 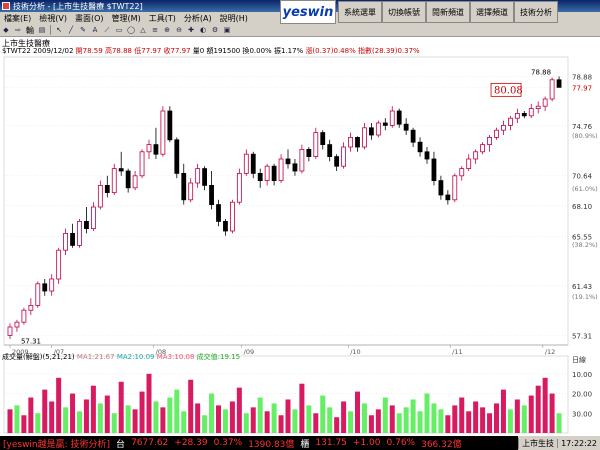 What do you see at coordinates (271, 444) in the screenshot?
I see `tw-amount: 1390.83億` at bounding box center [271, 444].